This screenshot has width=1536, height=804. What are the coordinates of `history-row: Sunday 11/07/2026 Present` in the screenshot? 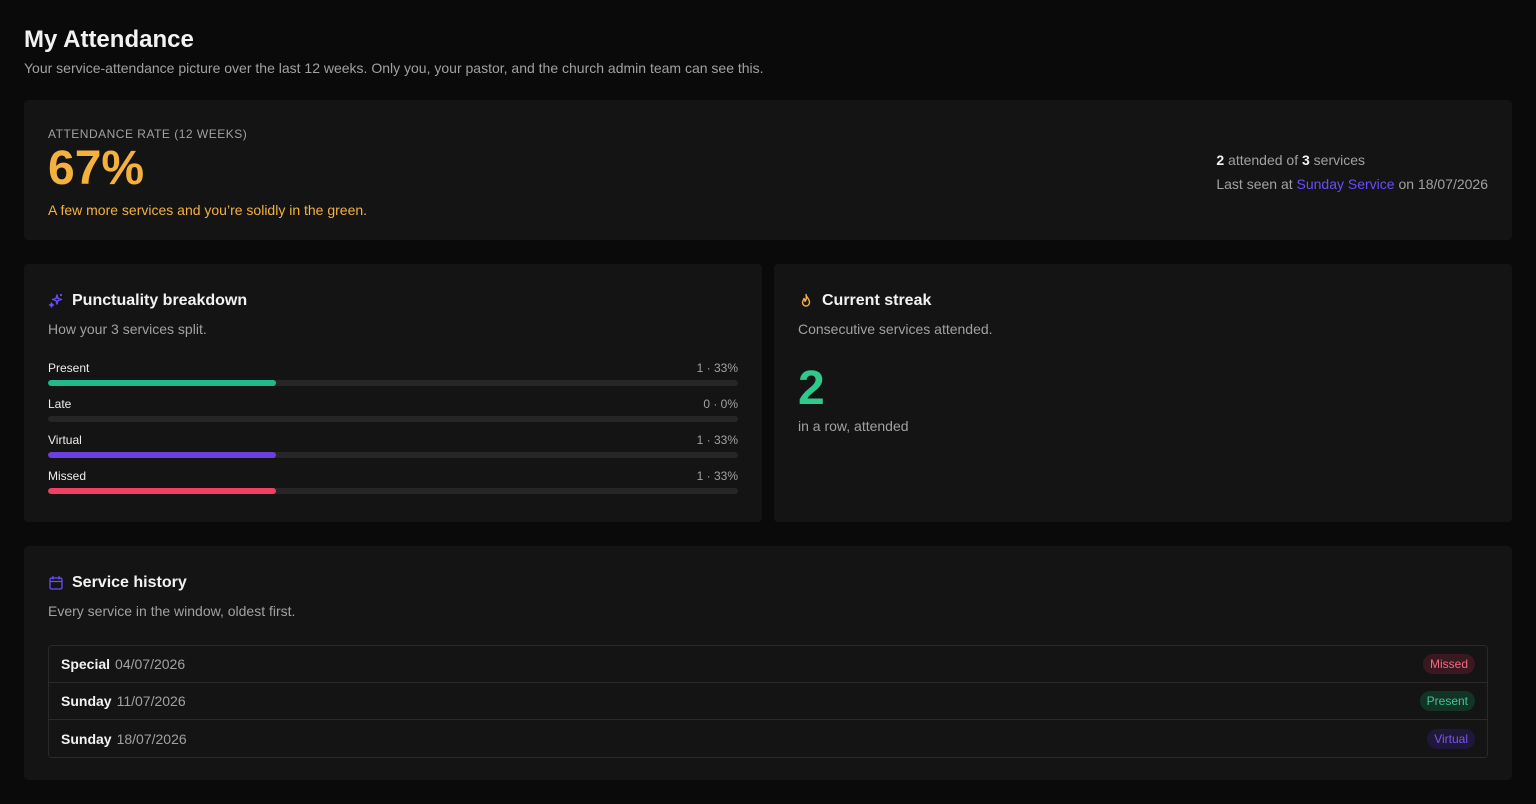 It's located at (768, 701).